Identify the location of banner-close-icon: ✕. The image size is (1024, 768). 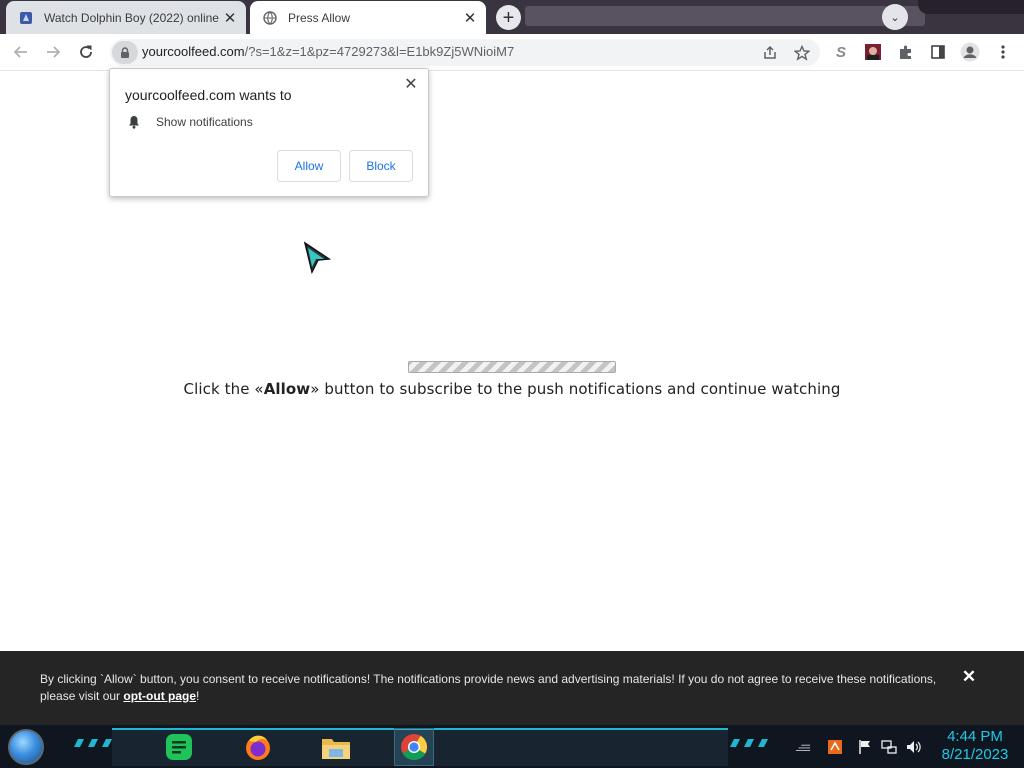
(969, 676).